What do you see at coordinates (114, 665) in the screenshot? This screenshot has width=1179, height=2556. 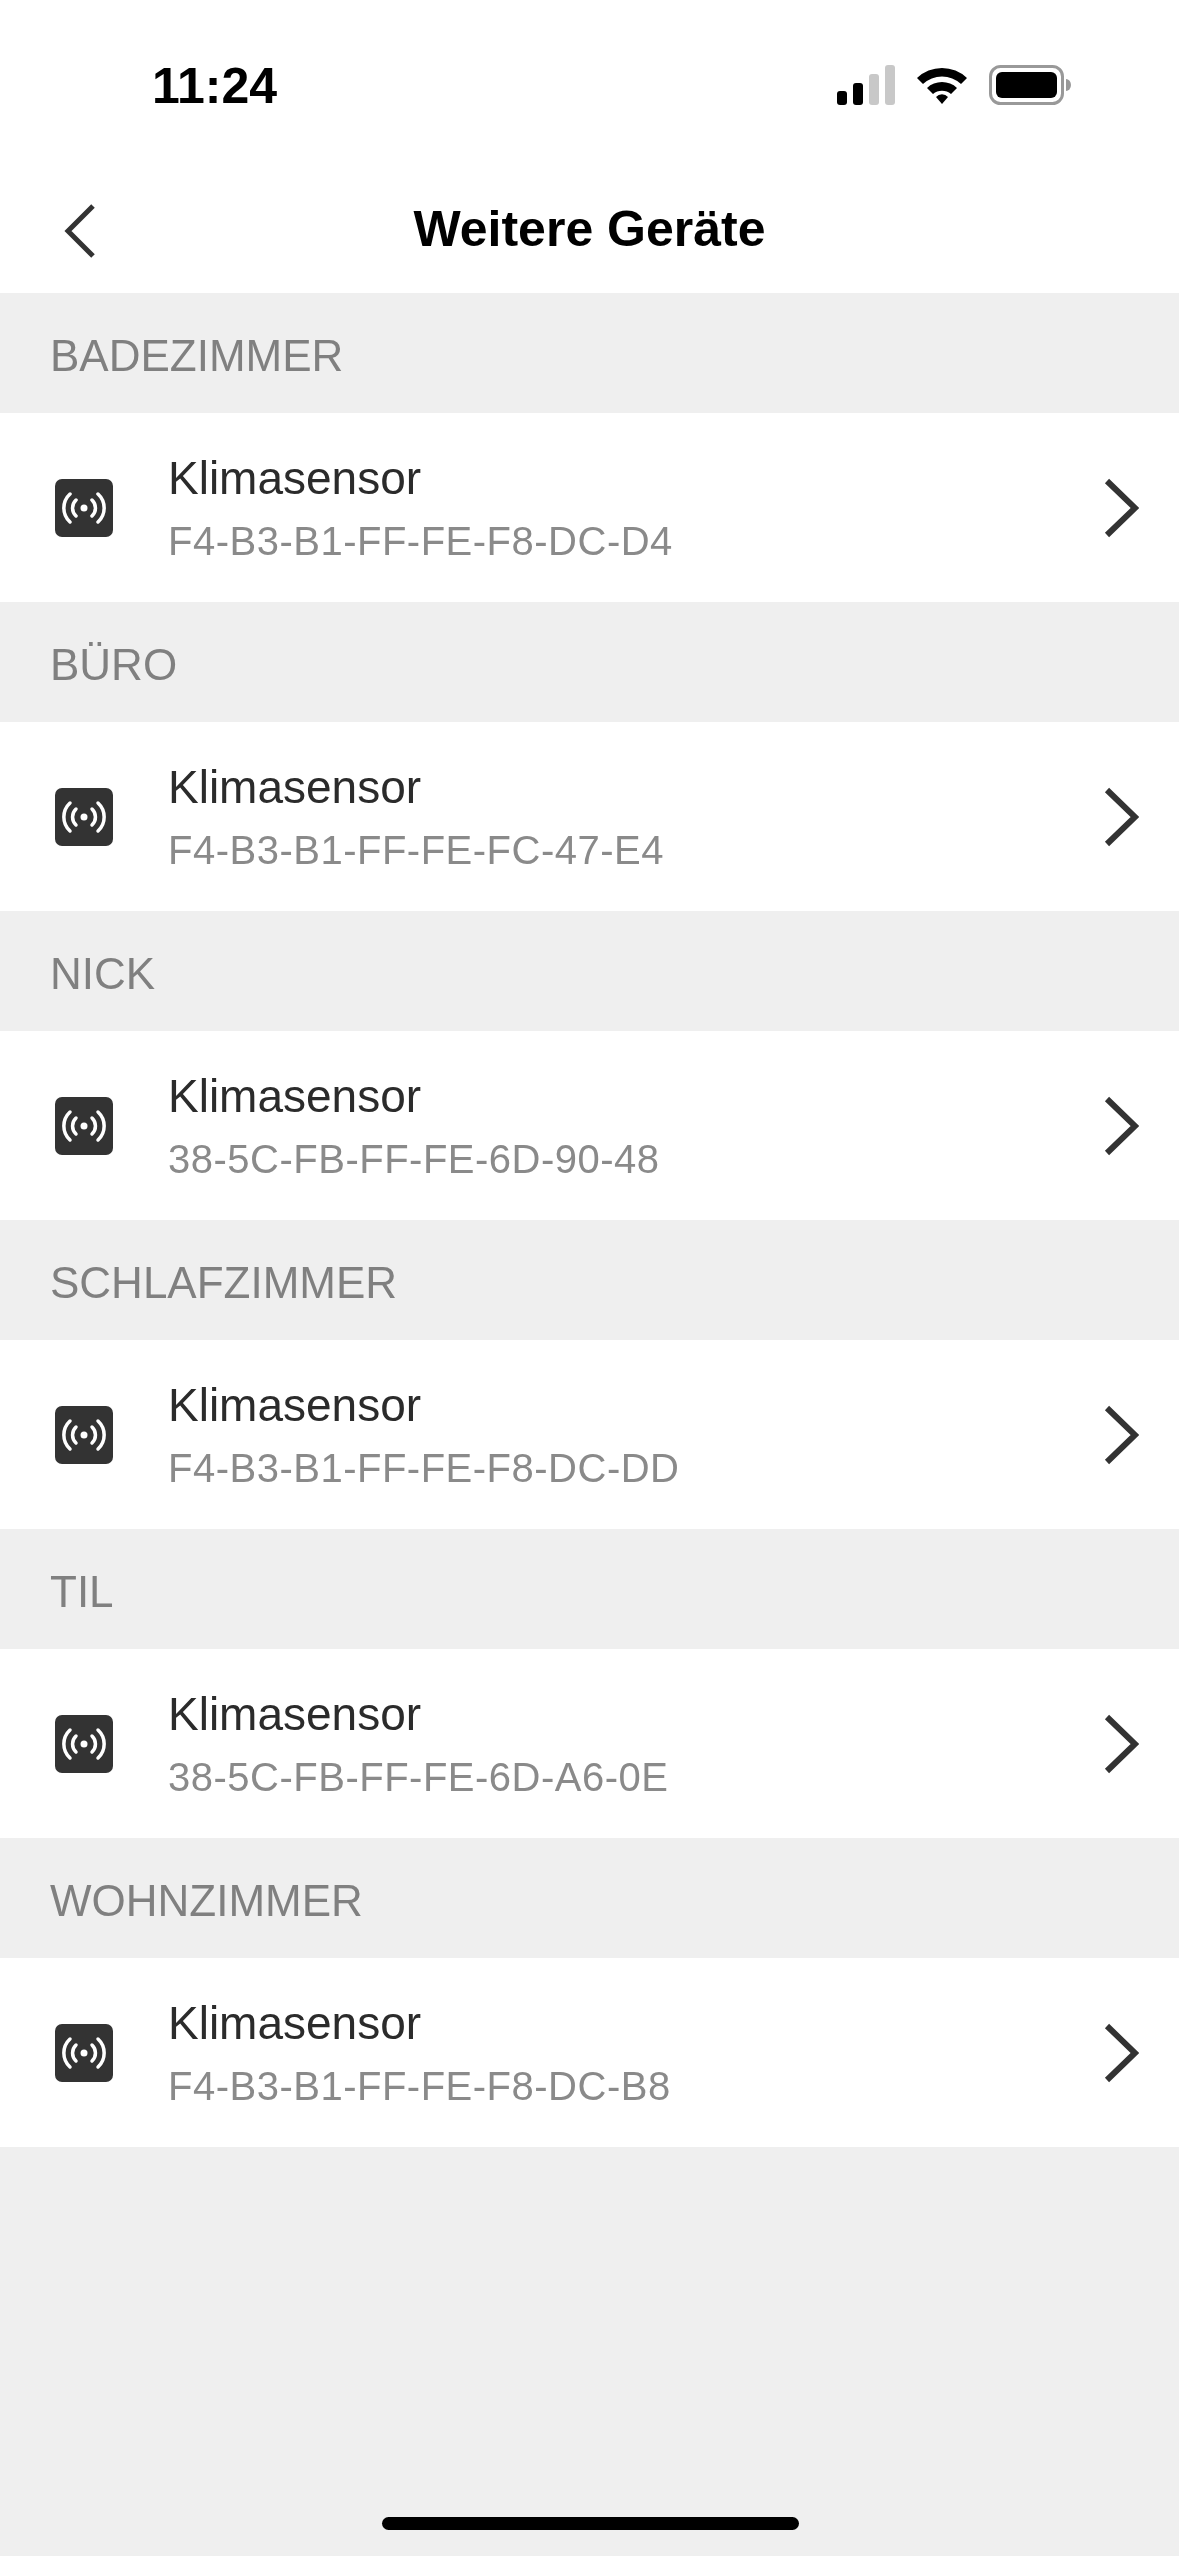 I see `section-header: BÜRO` at bounding box center [114, 665].